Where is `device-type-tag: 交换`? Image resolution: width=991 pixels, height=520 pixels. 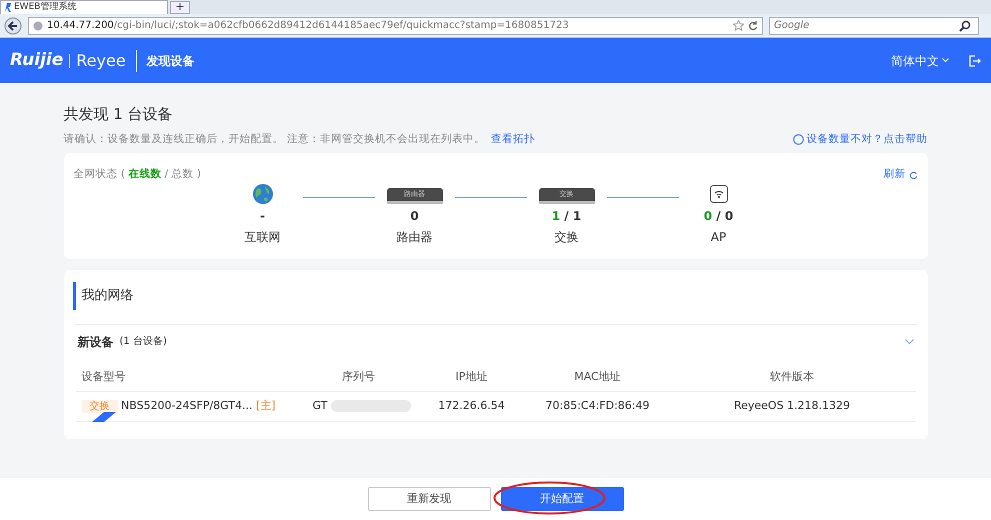 device-type-tag: 交换 is located at coordinates (100, 407).